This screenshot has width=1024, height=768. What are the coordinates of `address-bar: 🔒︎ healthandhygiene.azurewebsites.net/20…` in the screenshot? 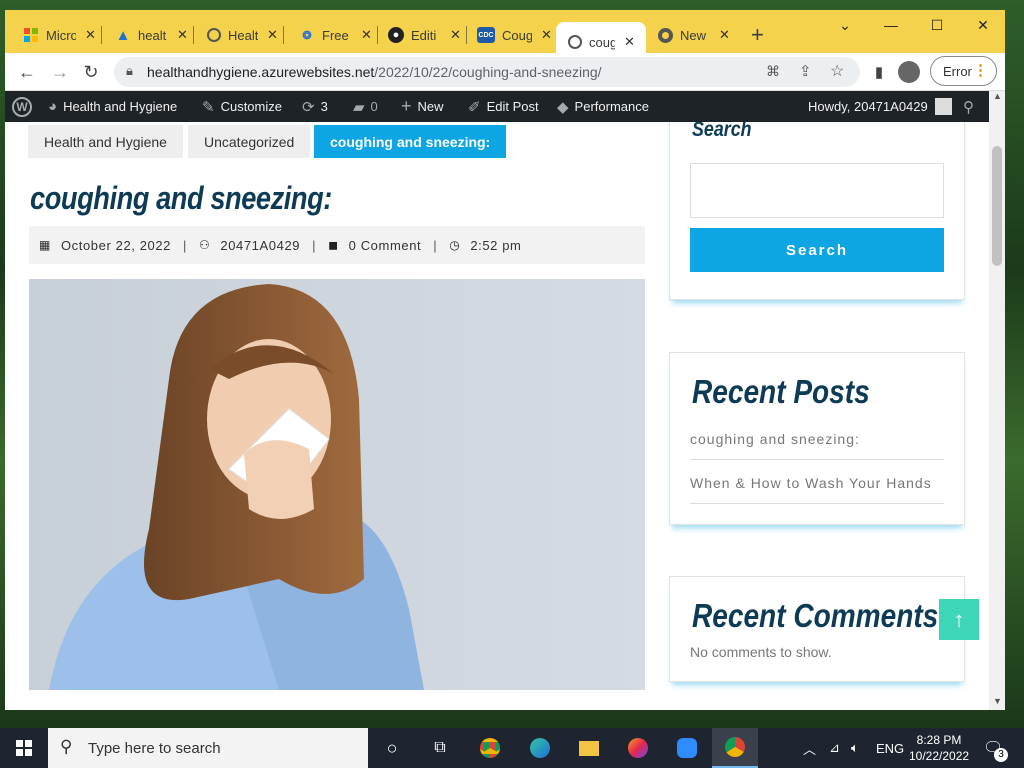 It's located at (487, 72).